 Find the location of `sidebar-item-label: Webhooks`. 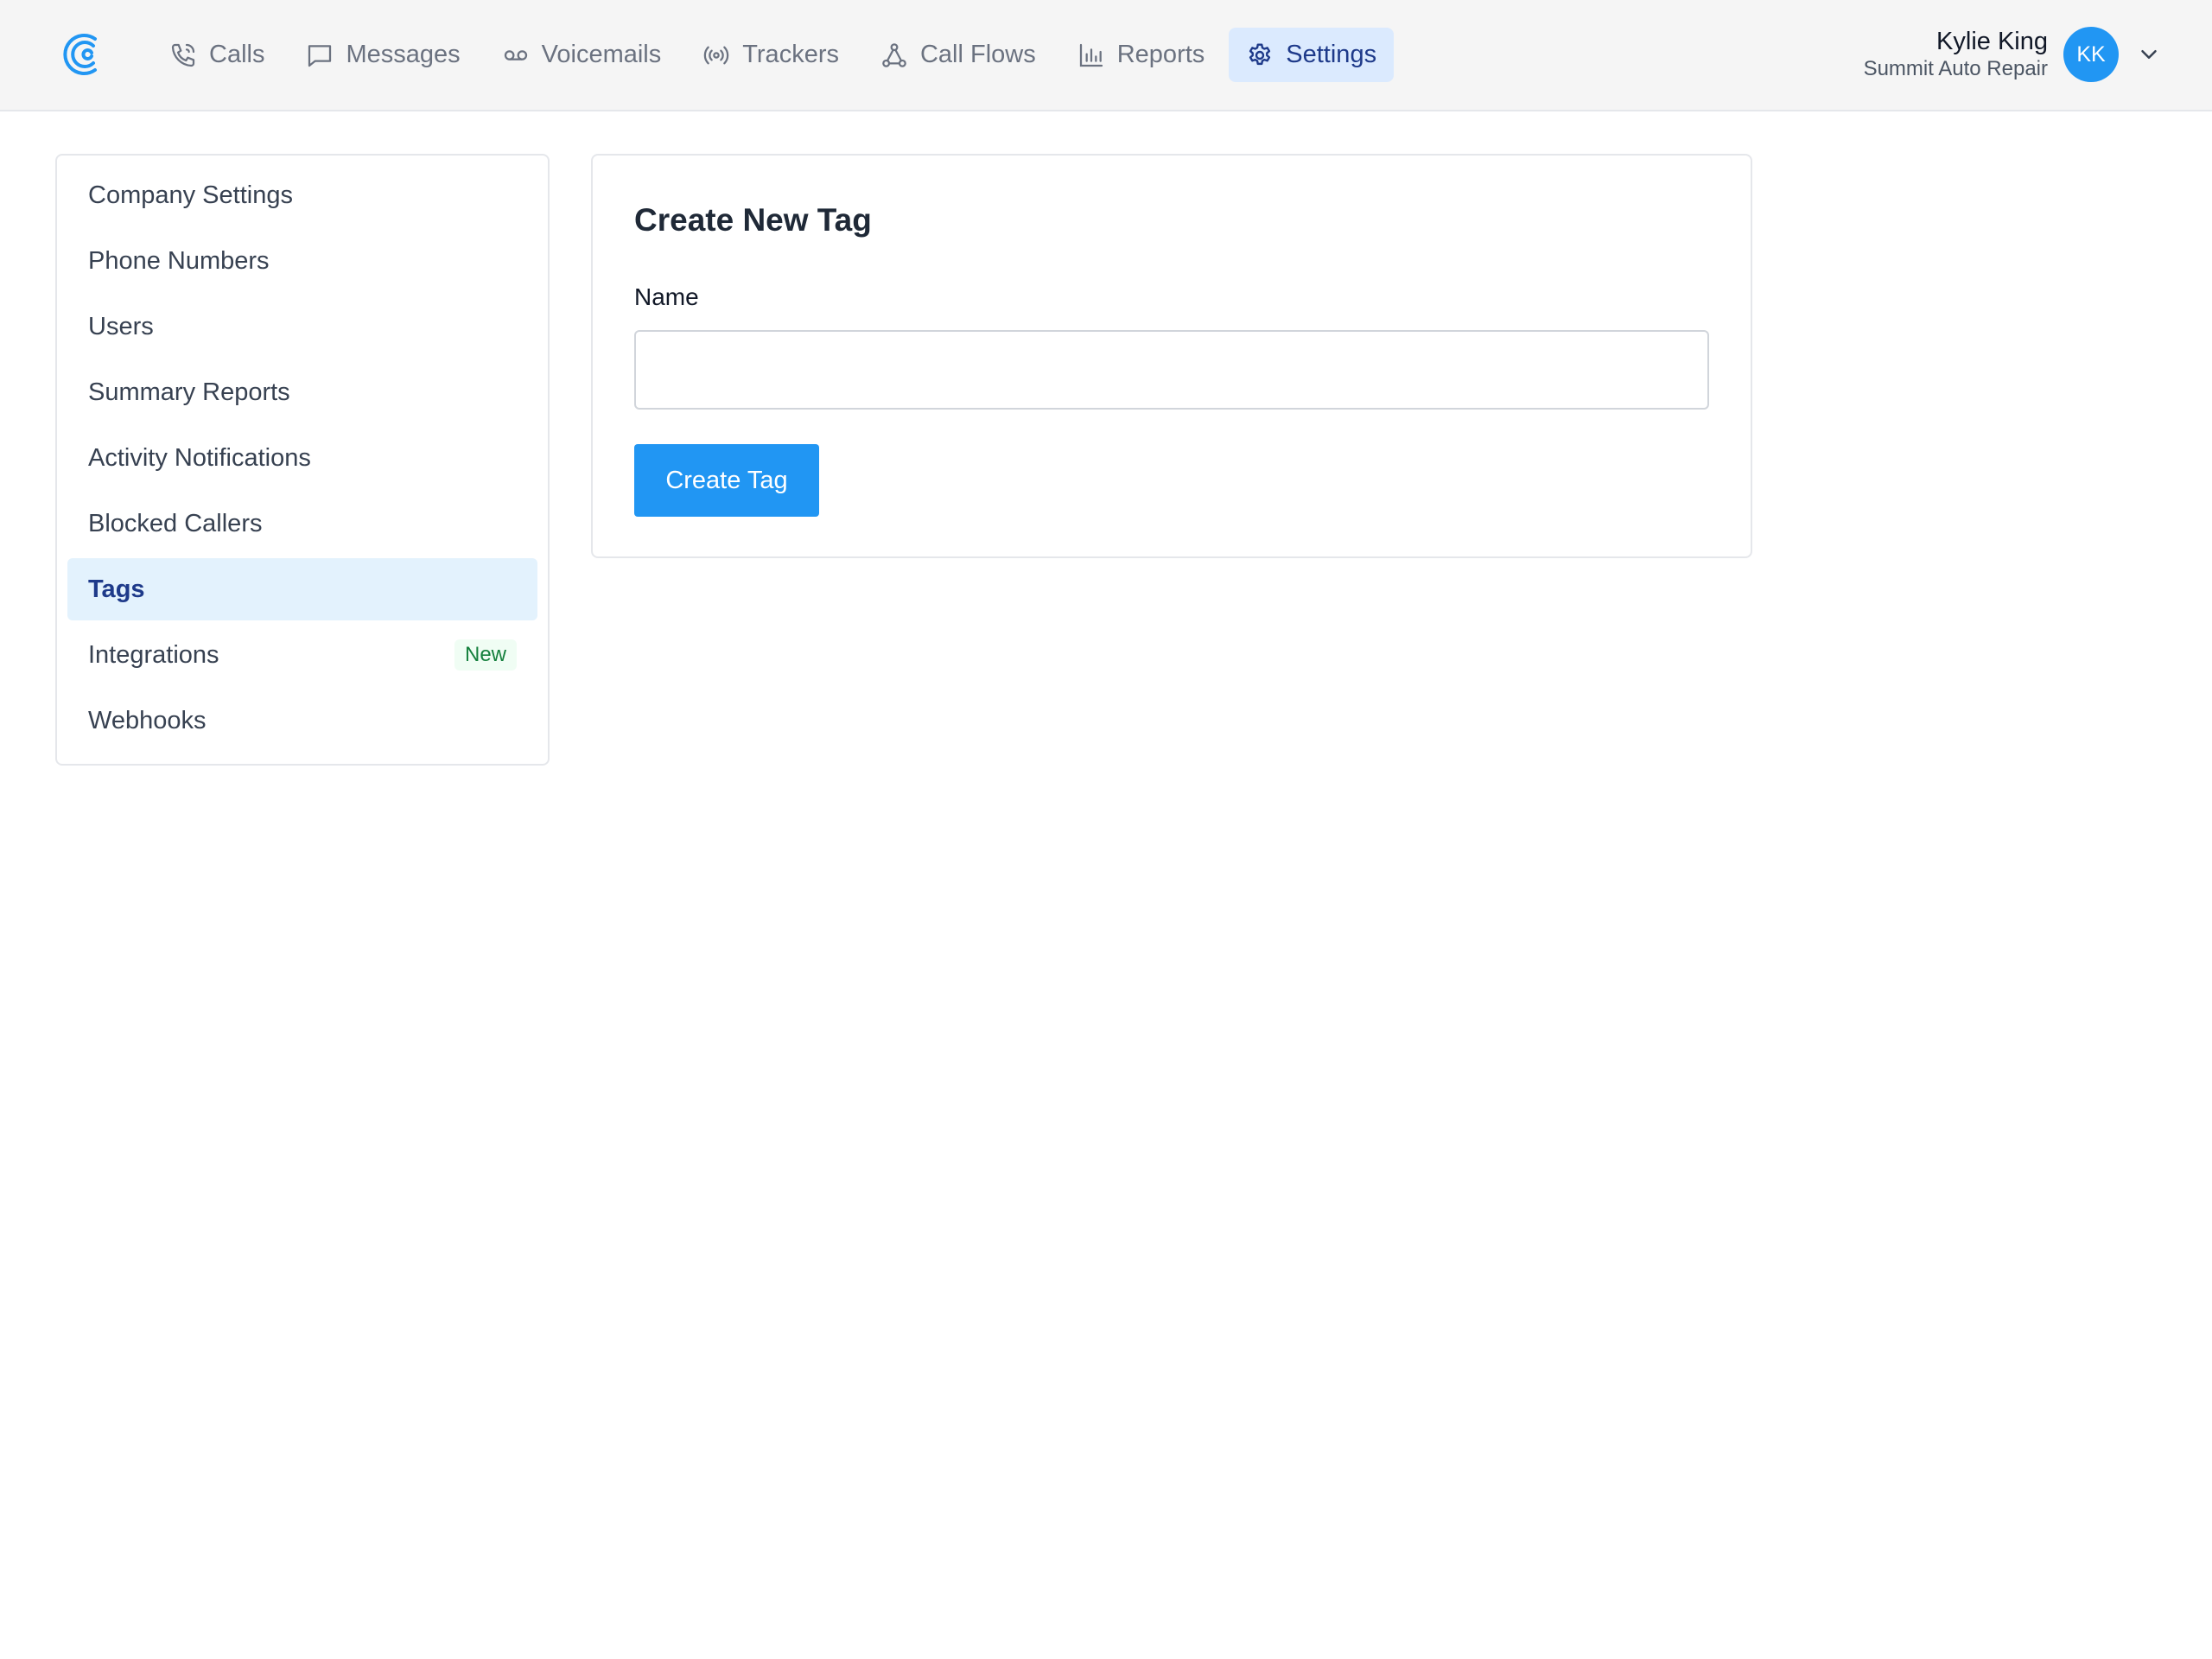

sidebar-item-label: Webhooks is located at coordinates (147, 720).